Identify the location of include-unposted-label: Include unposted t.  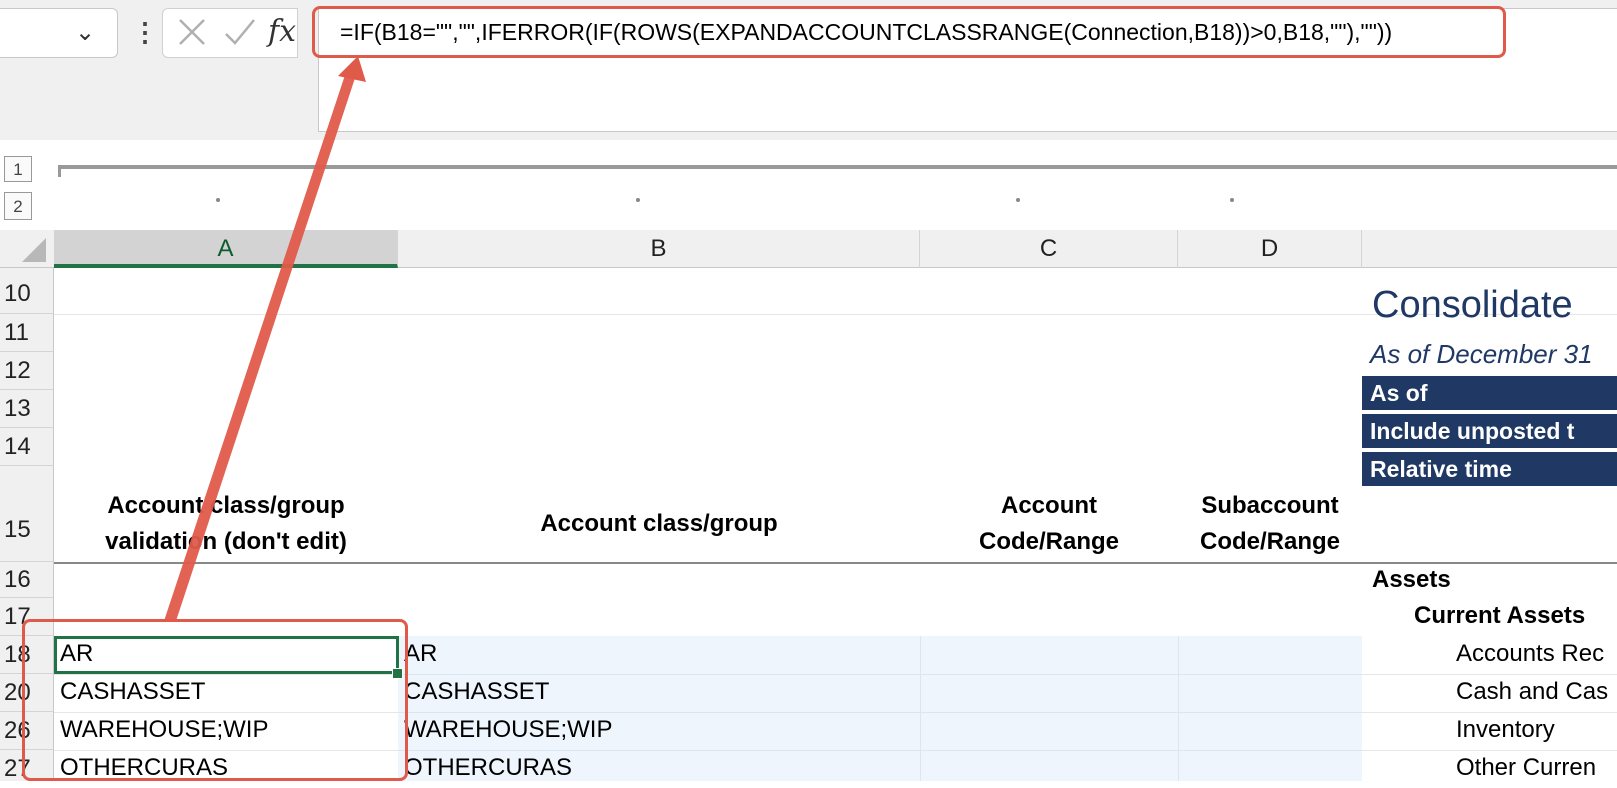
(1489, 431).